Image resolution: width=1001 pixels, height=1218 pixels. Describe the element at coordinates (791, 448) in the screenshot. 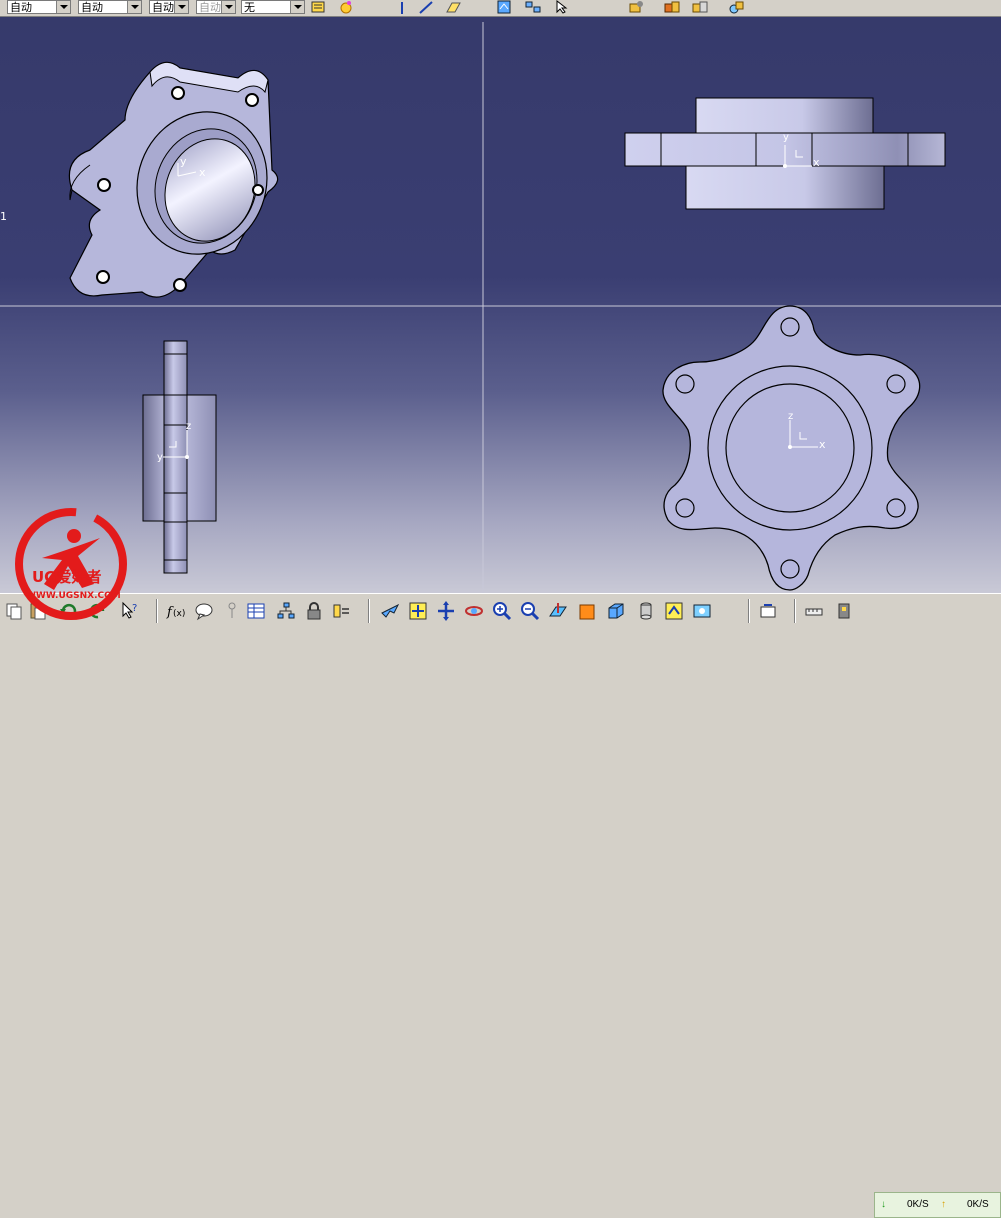

I see `top-view: z x` at that location.